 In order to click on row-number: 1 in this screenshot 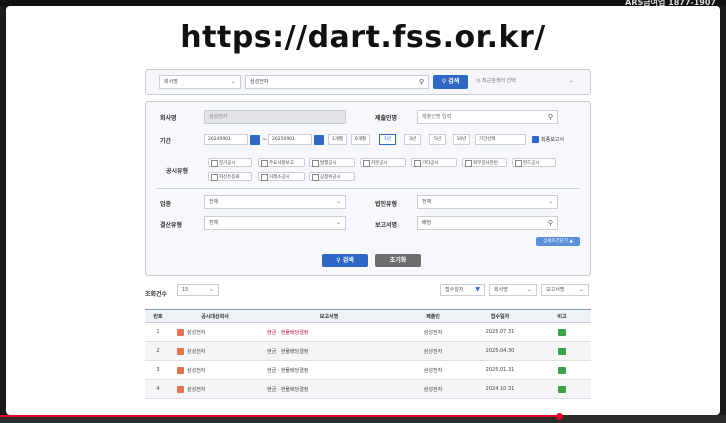, I will do `click(158, 332)`.